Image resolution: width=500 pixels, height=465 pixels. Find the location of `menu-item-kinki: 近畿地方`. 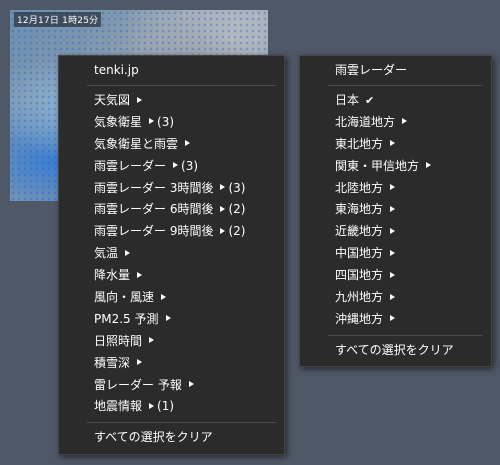

menu-item-kinki: 近畿地方 is located at coordinates (395, 232).